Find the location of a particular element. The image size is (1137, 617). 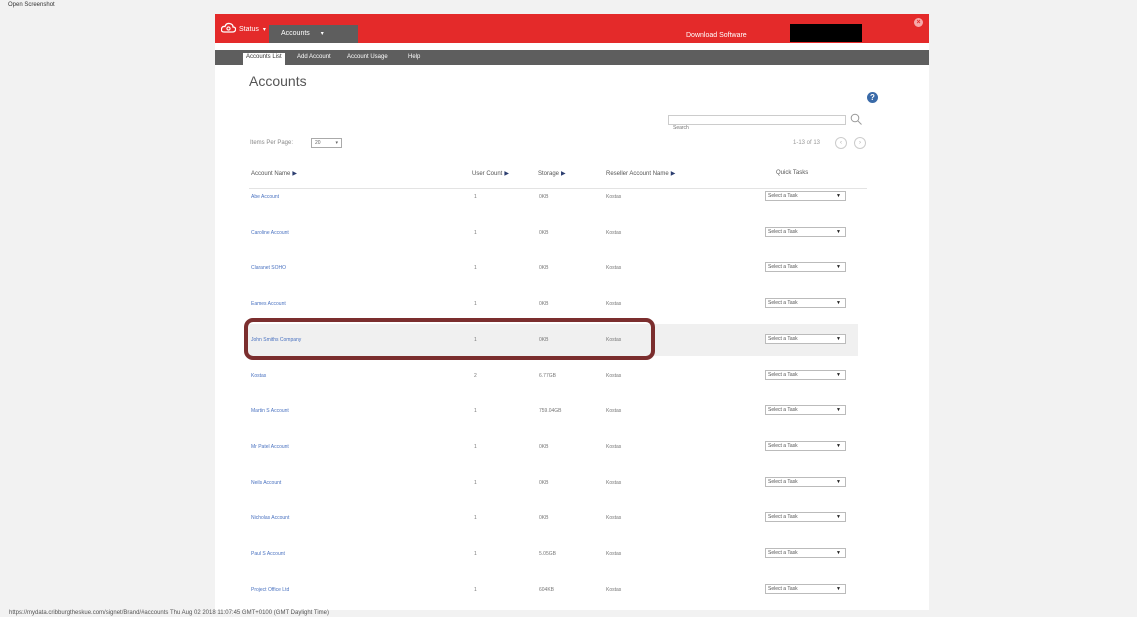

table-row: Nicholas Account 1 0KB Kostas Select a Task ▼ is located at coordinates (551, 518).